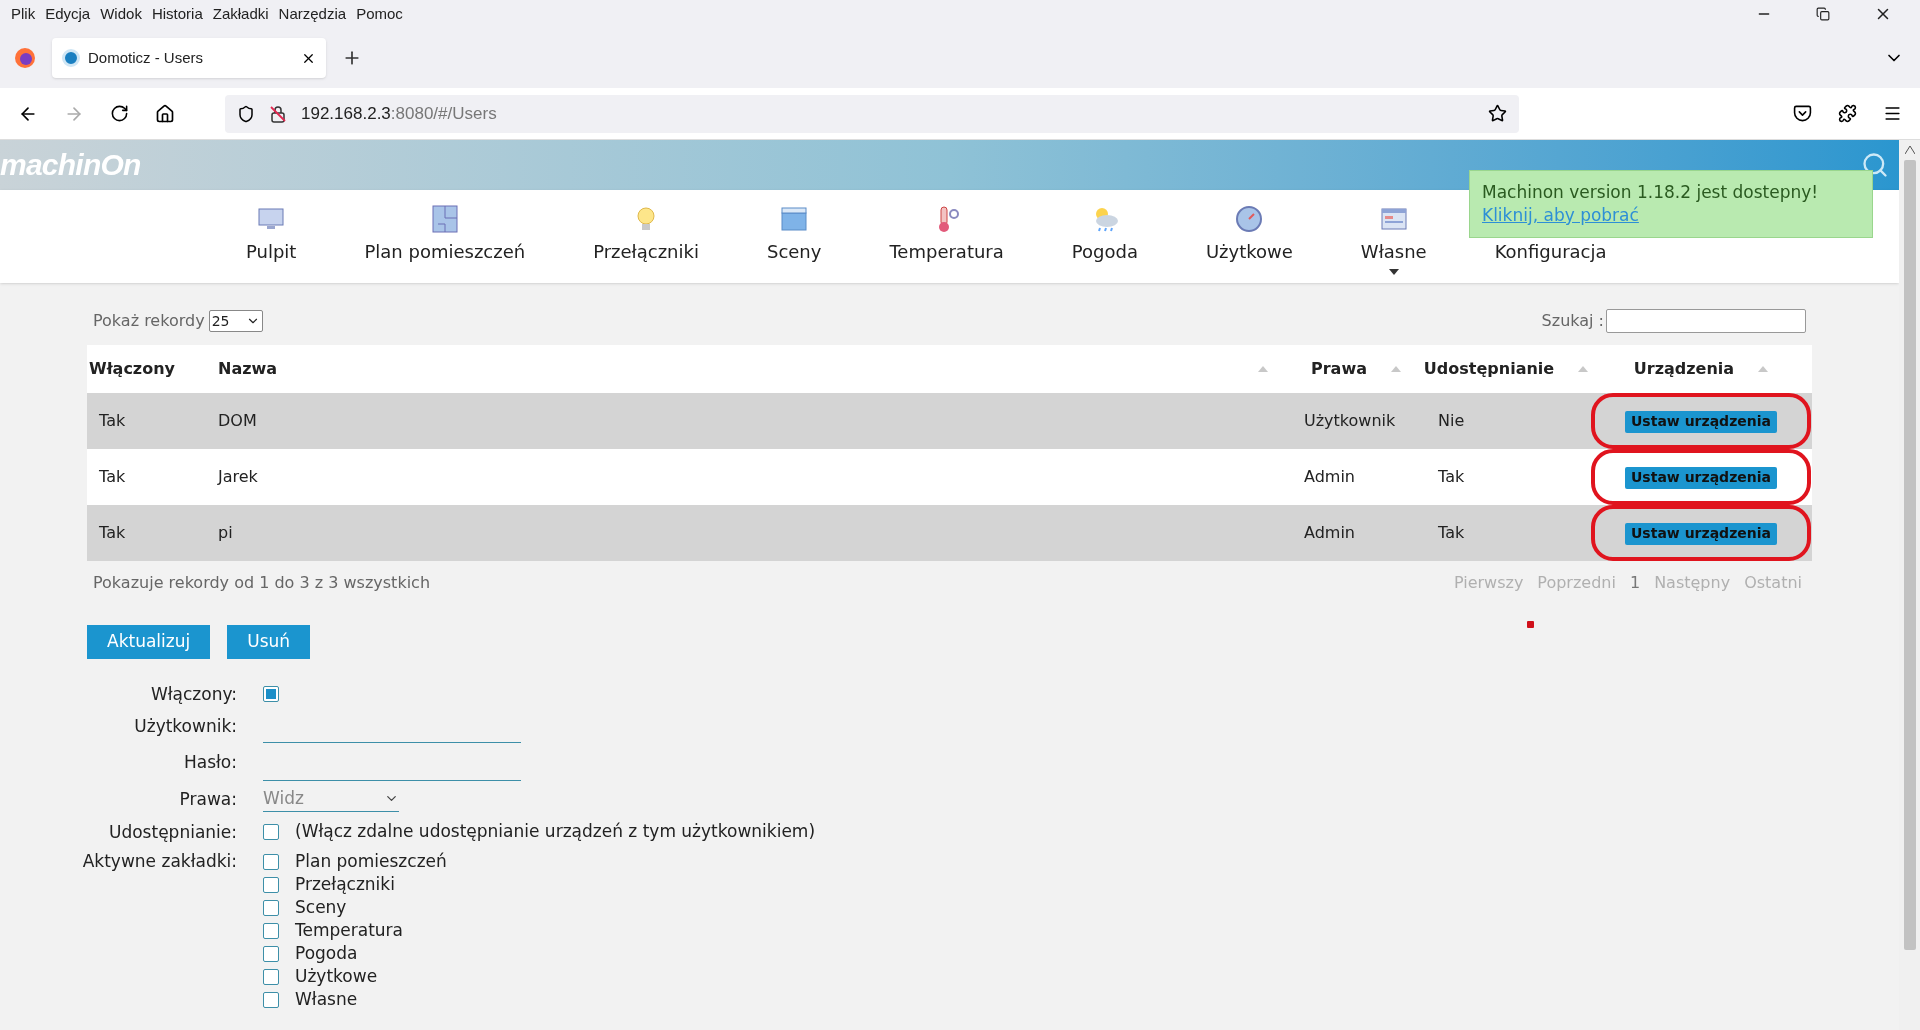  I want to click on table-cell: DOM, so click(237, 420).